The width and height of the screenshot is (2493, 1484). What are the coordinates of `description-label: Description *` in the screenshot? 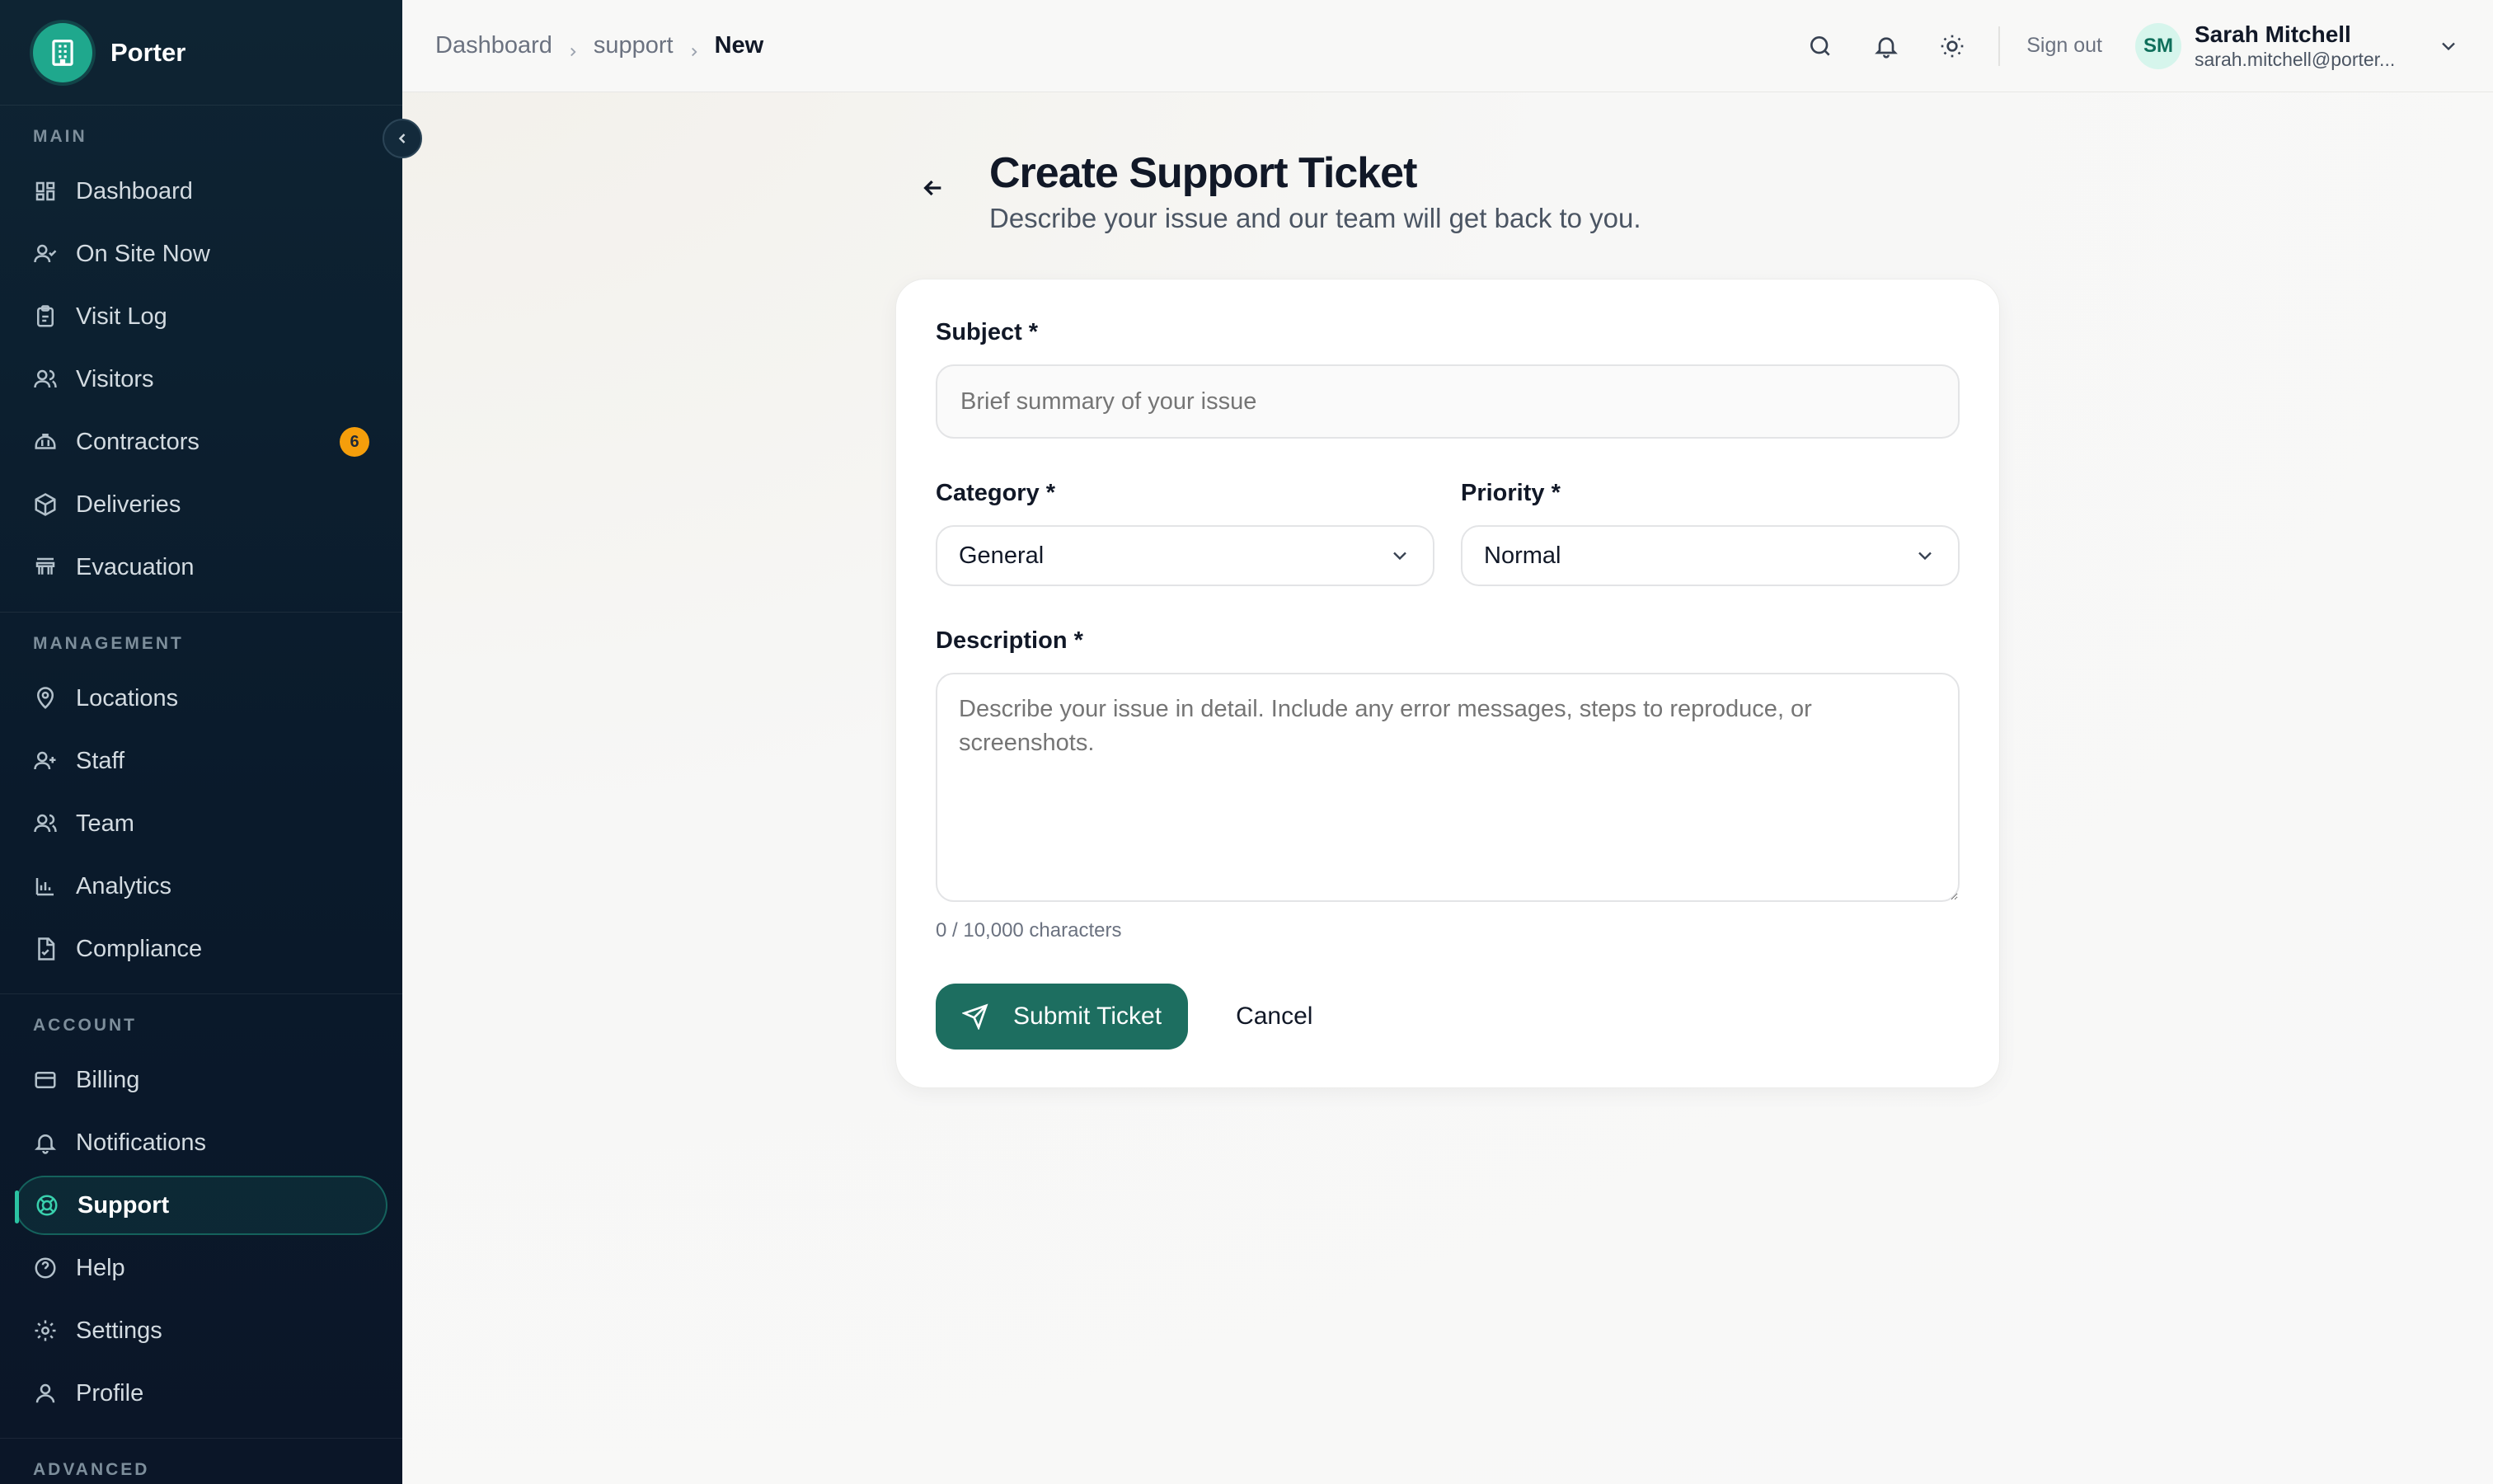 It's located at (1009, 640).